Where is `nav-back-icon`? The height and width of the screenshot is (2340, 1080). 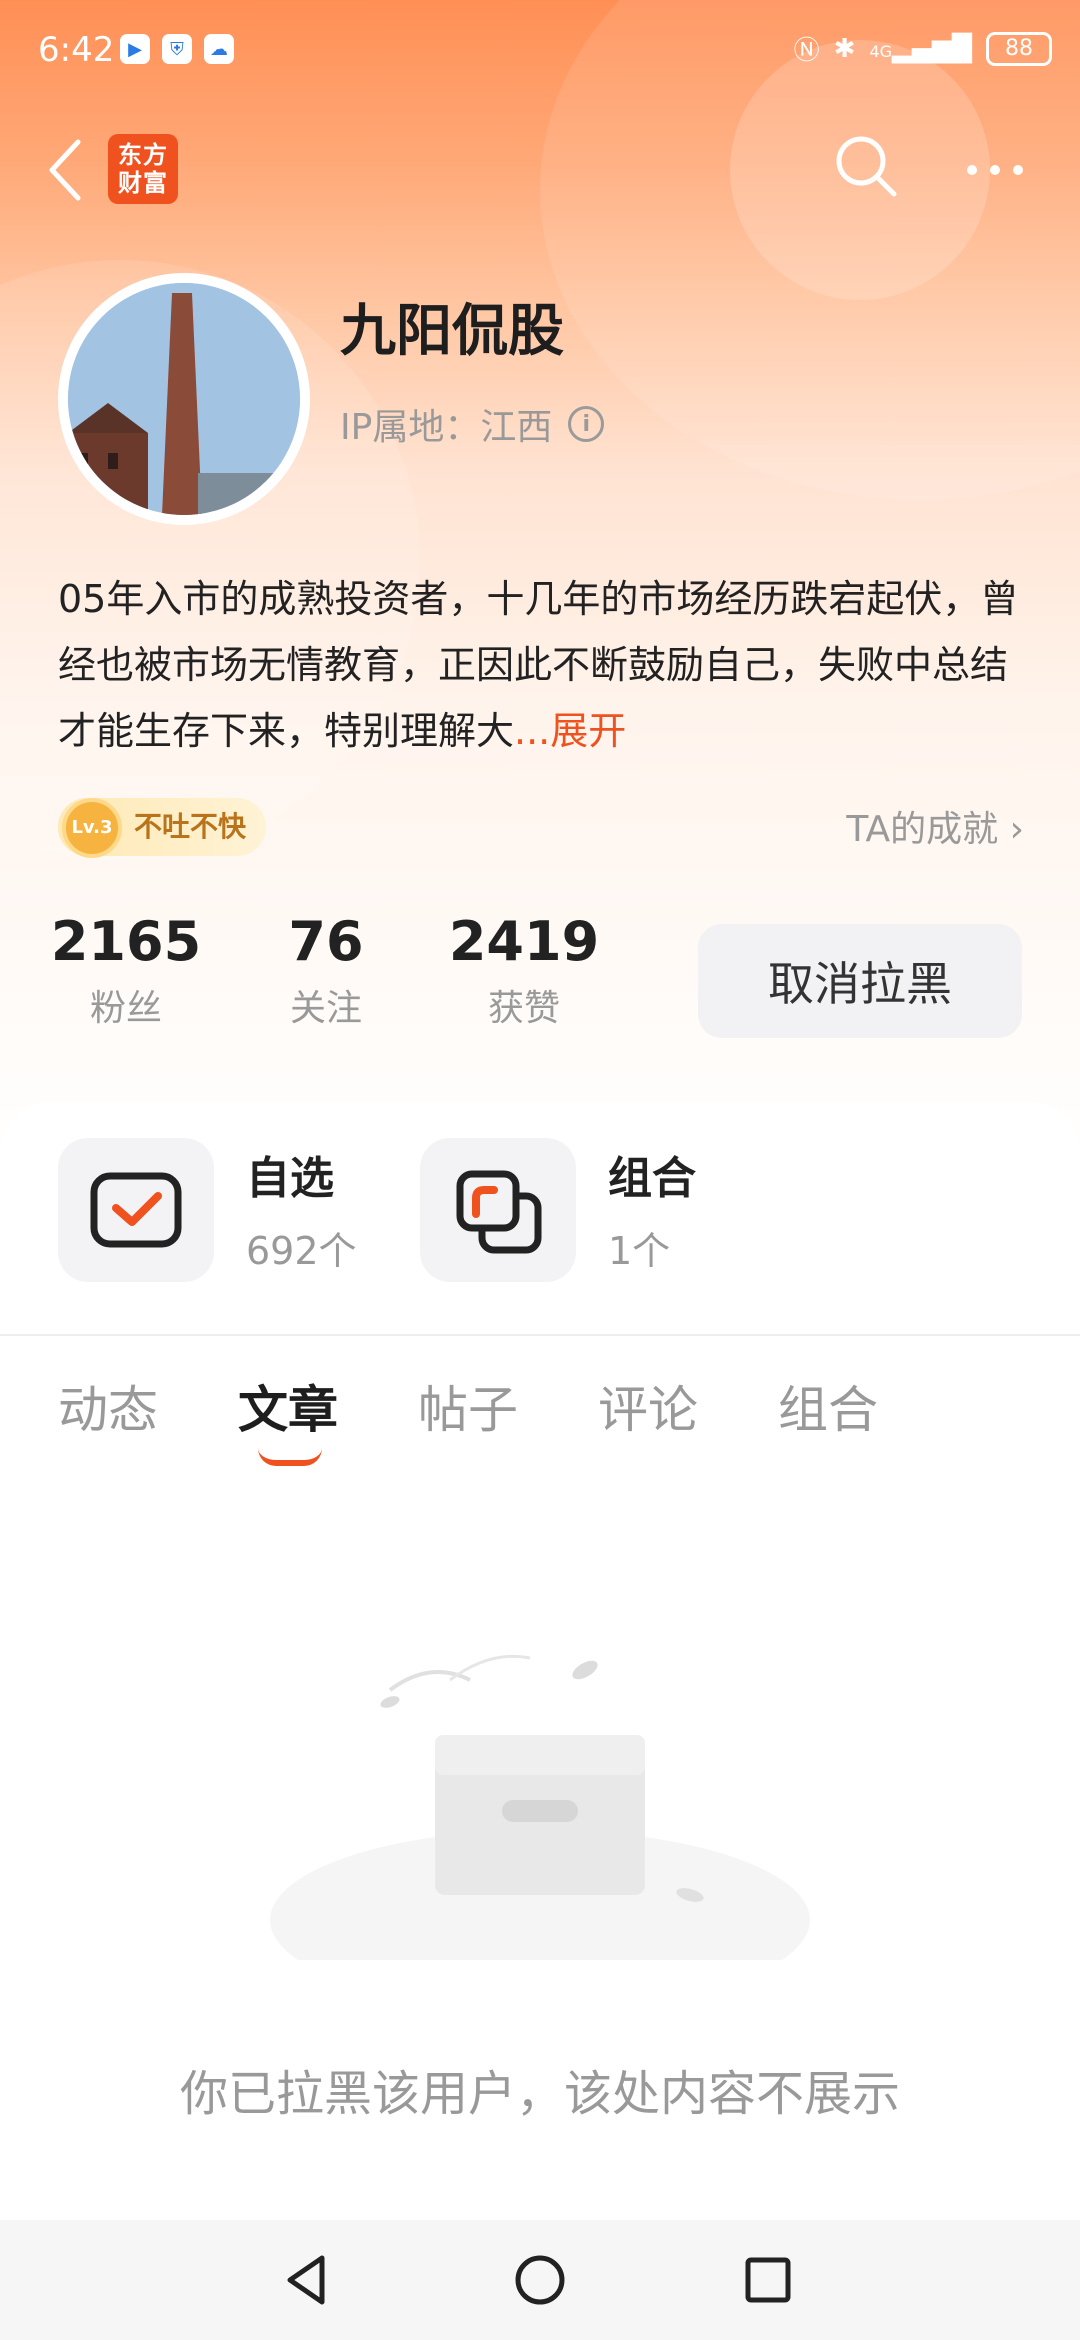
nav-back-icon is located at coordinates (308, 2280).